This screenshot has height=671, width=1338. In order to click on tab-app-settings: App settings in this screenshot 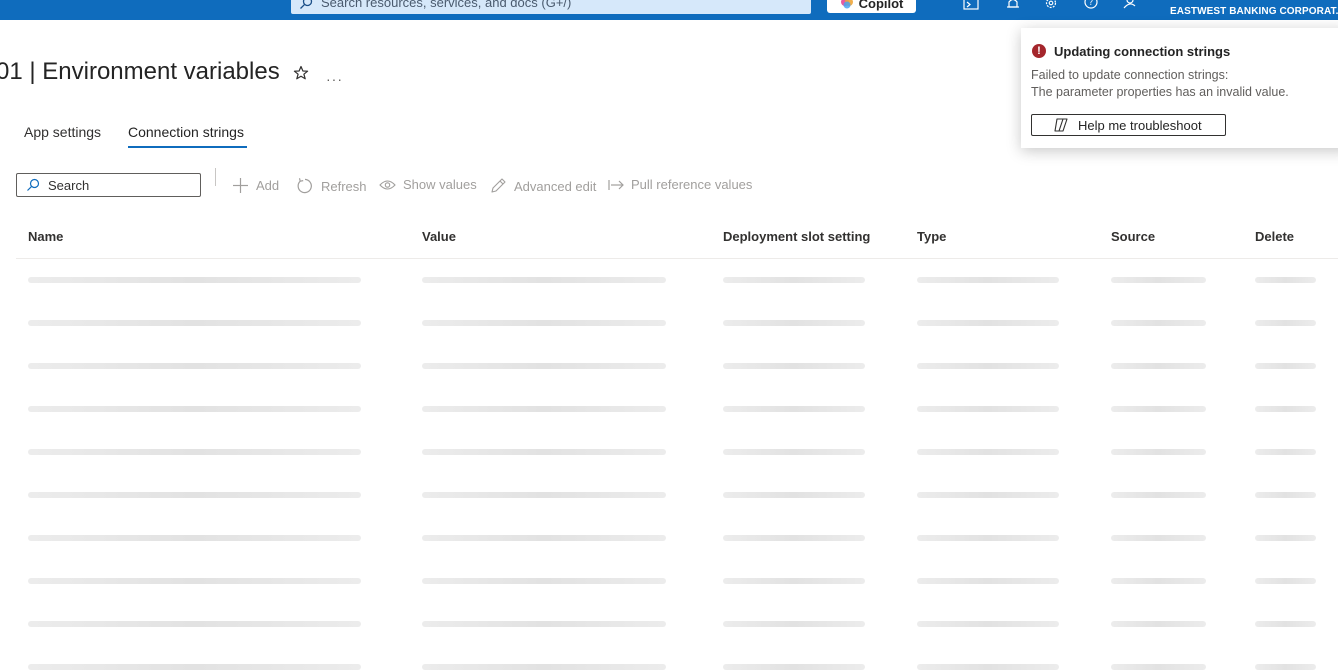, I will do `click(62, 132)`.